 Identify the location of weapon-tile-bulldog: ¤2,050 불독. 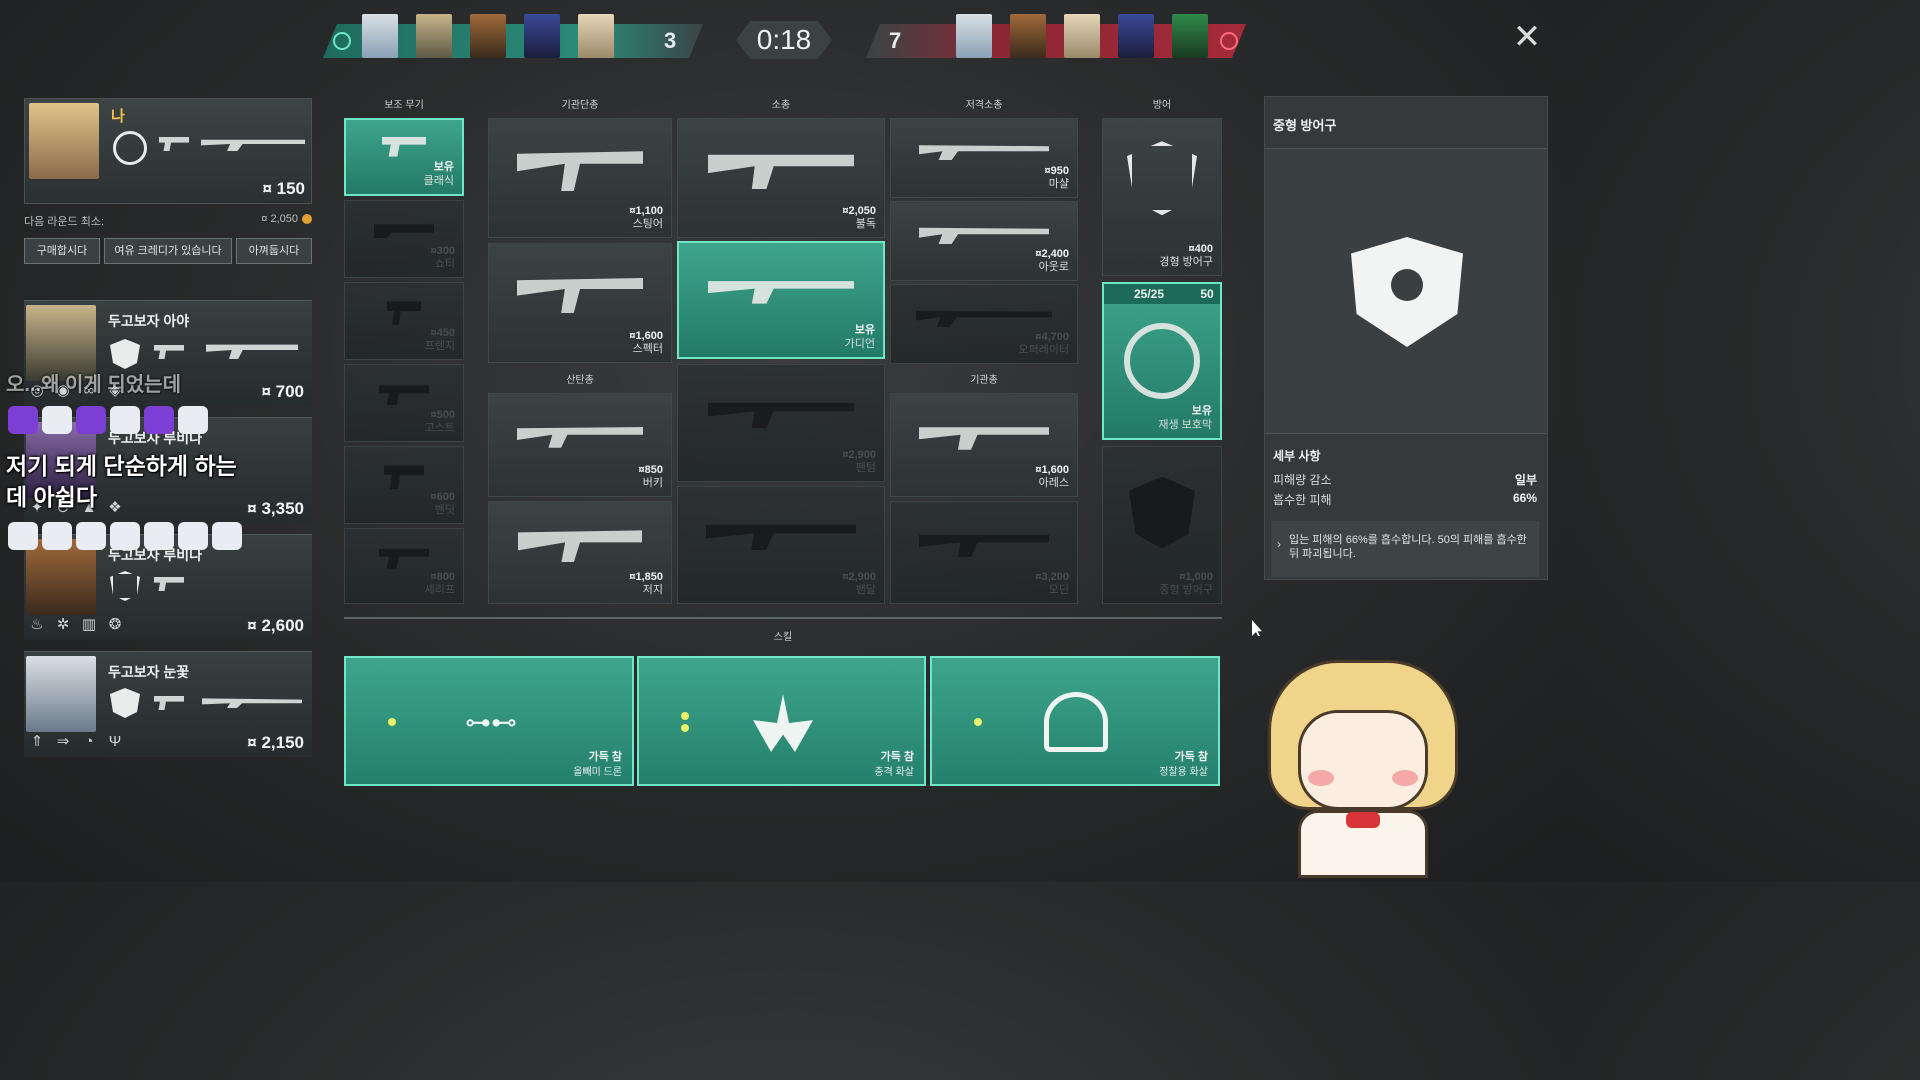
(781, 178).